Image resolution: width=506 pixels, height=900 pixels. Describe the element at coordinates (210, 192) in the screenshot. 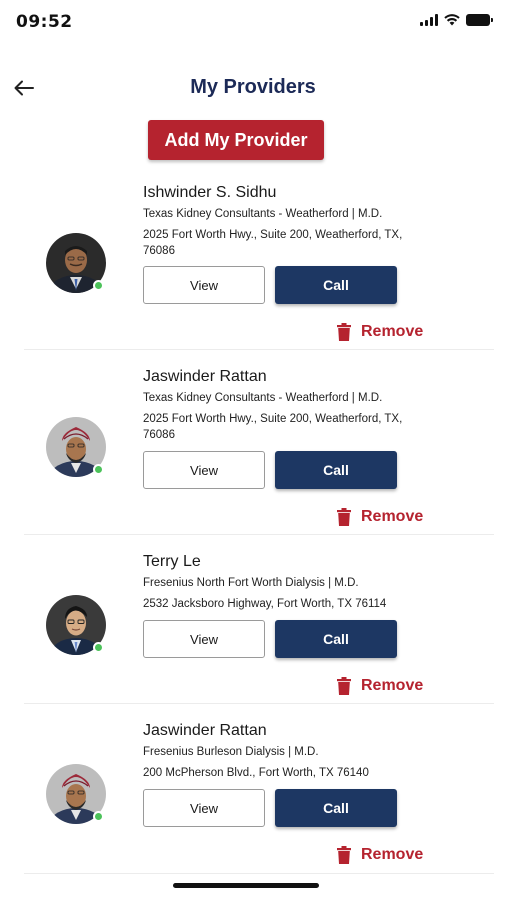

I see `provider-name: Ishwinder S. Sidhu` at that location.